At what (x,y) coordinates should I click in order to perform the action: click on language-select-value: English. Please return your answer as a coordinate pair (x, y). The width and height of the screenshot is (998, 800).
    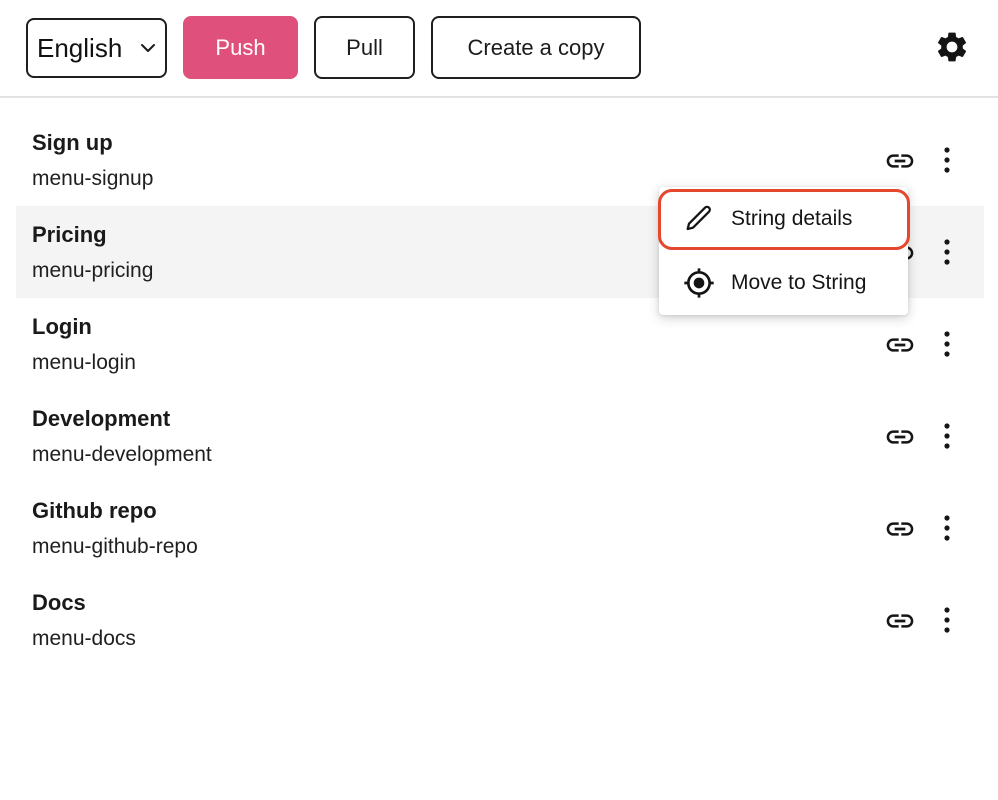
    Looking at the image, I should click on (80, 47).